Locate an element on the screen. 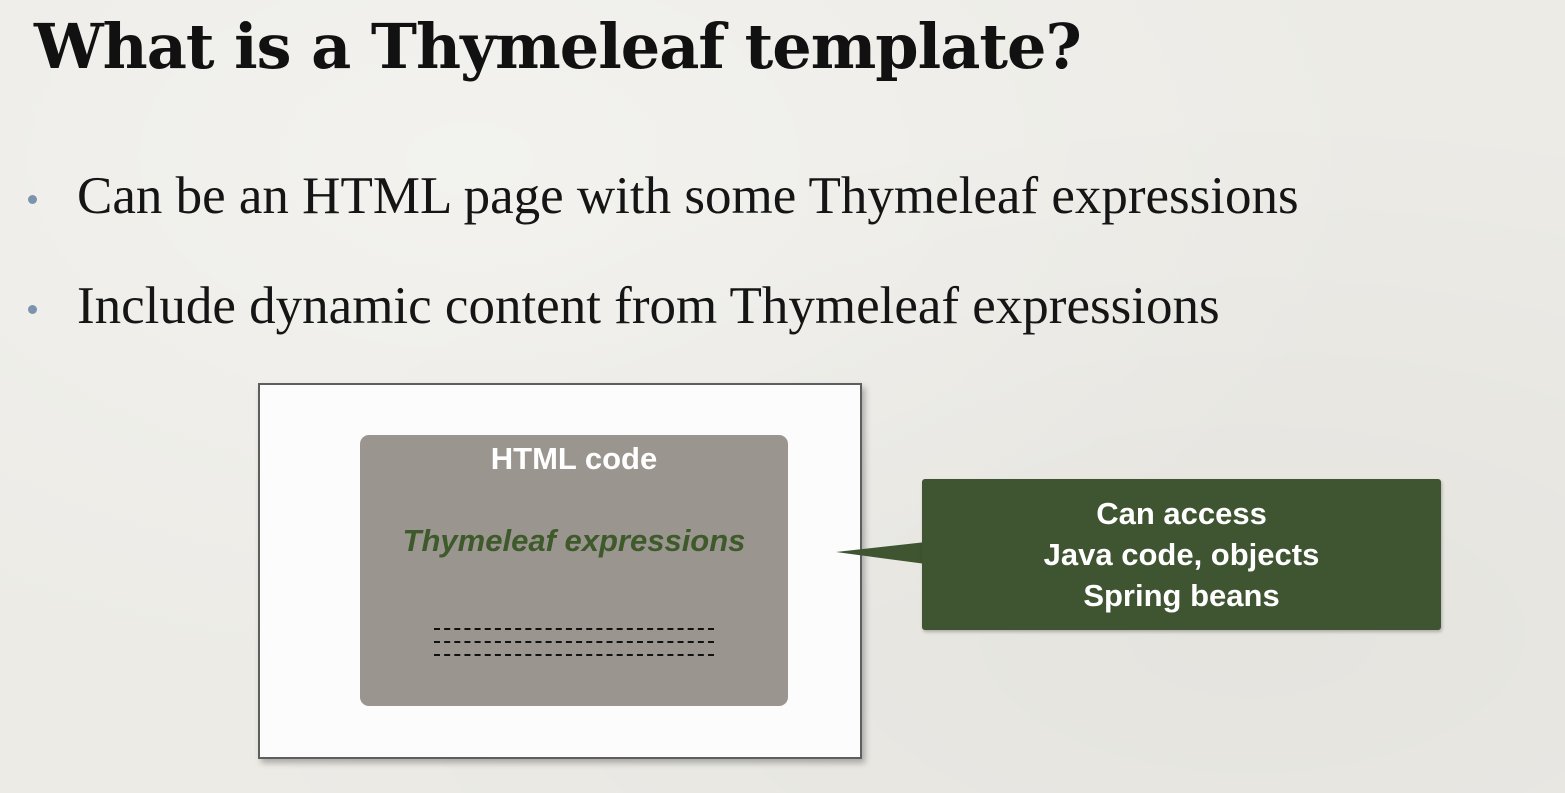 The height and width of the screenshot is (793, 1565). callout-line: Spring beans is located at coordinates (1181, 595).